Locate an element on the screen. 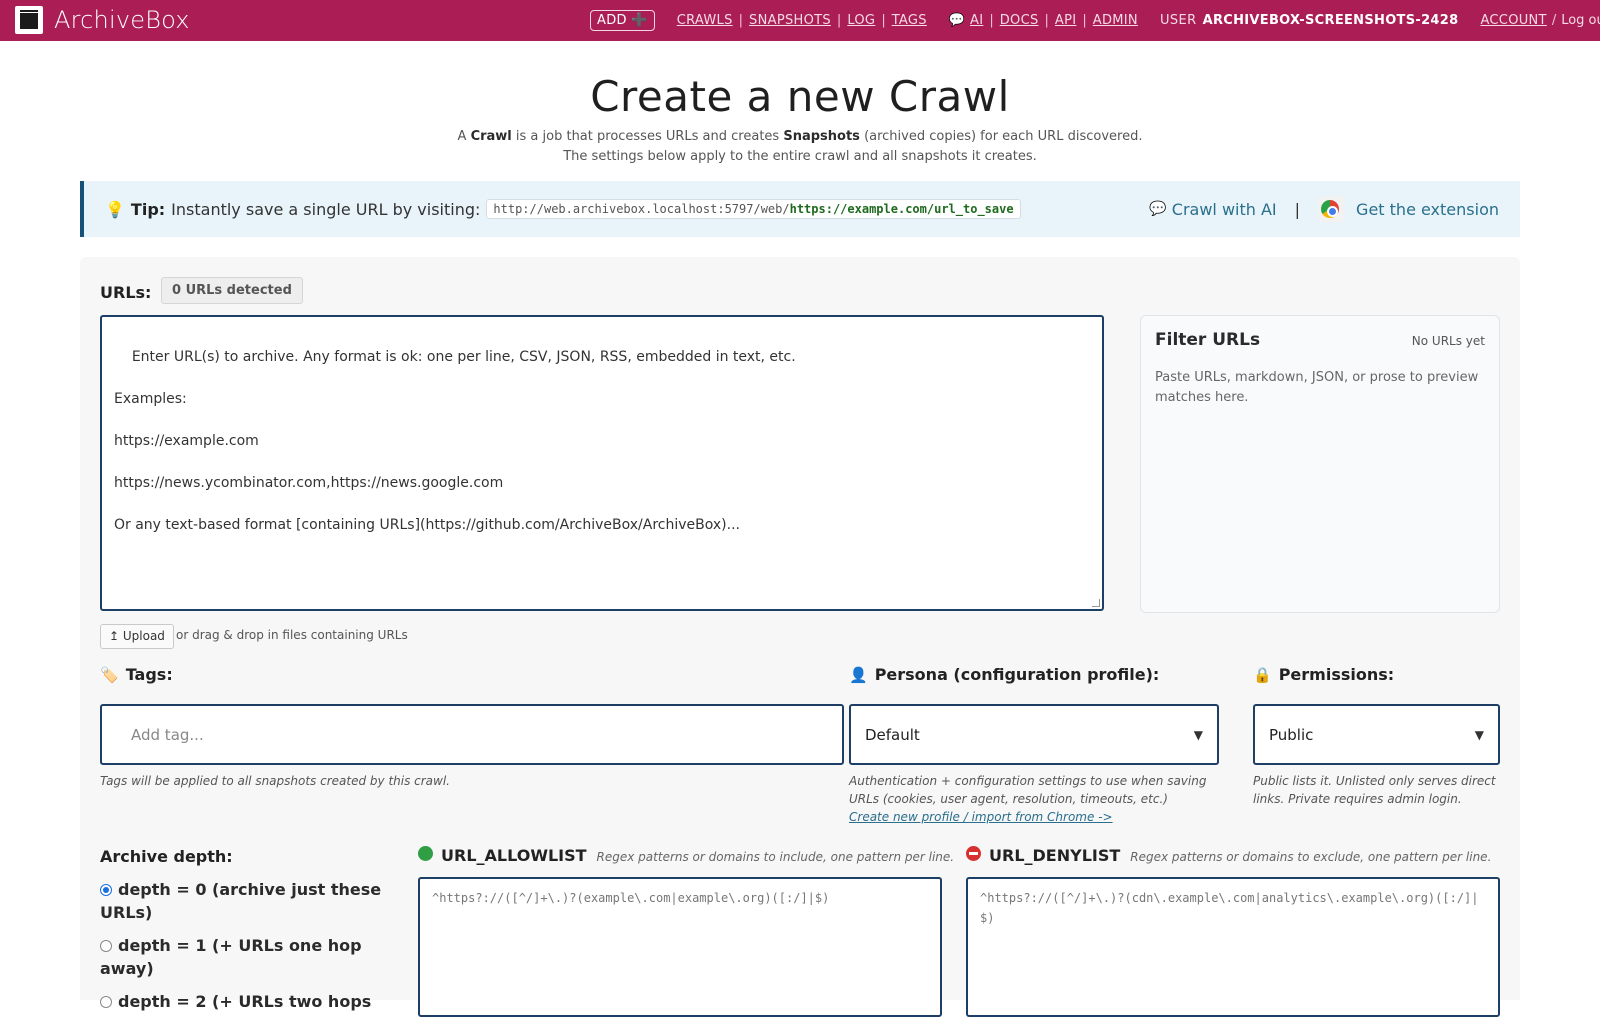 The image size is (1600, 1017). upload-button: ↥ Upload is located at coordinates (137, 636).